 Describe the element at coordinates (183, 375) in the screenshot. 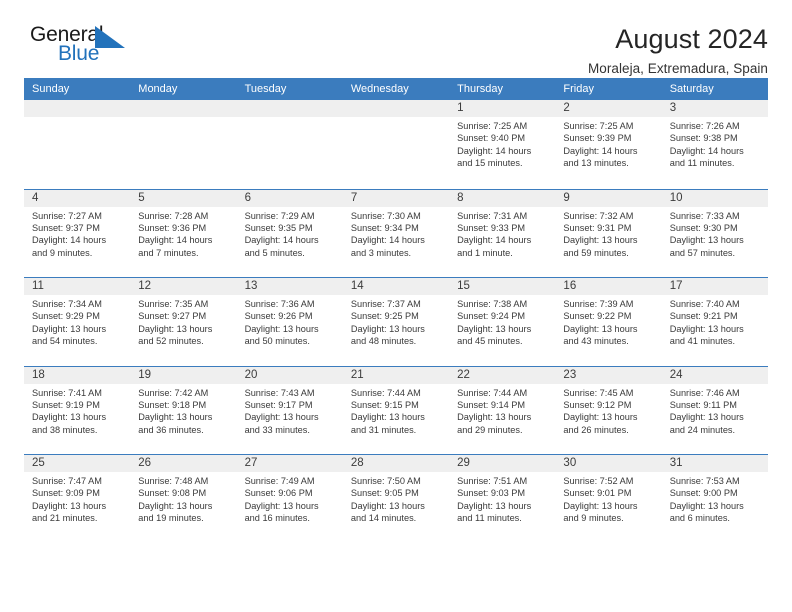

I see `day-number: 19` at that location.